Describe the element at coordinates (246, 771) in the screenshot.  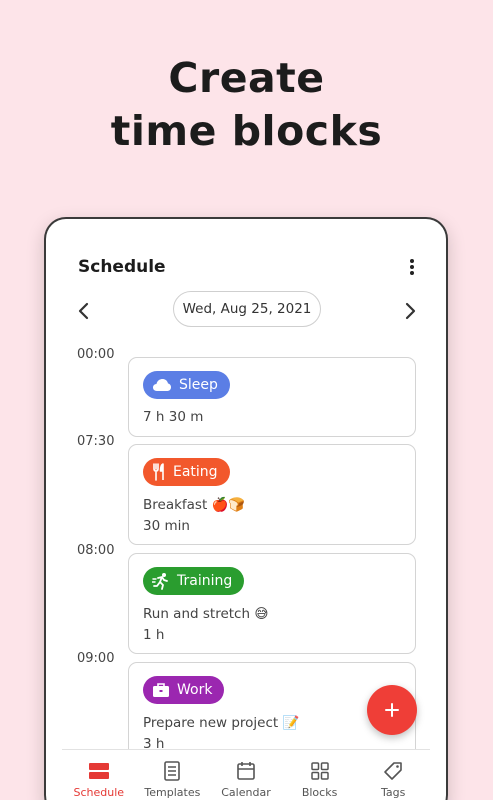
I see `calendar-icon` at that location.